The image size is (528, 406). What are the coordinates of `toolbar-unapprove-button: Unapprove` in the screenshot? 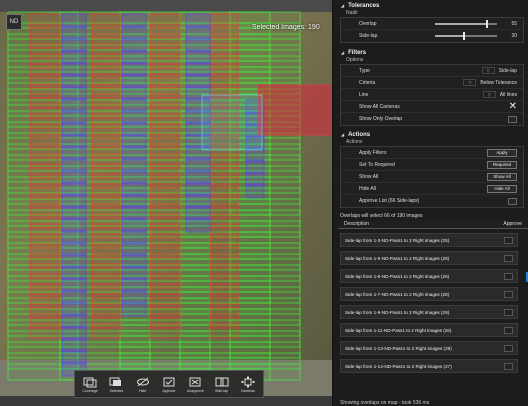 It's located at (195, 384).